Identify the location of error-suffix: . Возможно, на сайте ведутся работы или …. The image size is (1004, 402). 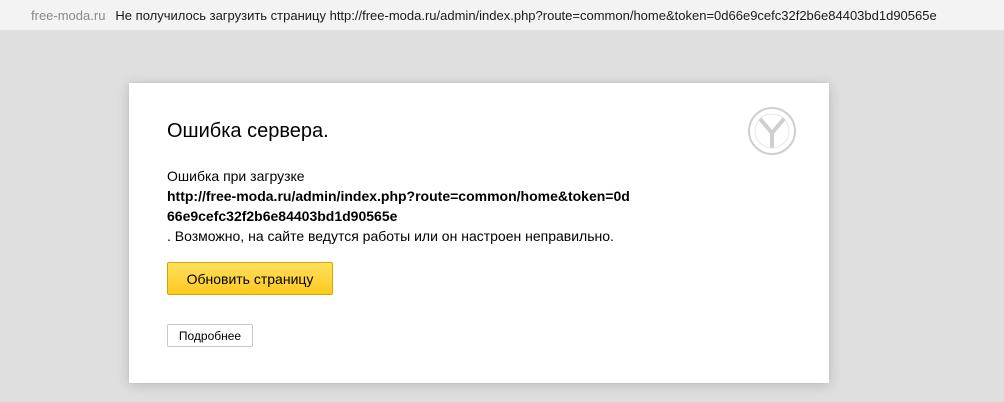
(390, 236).